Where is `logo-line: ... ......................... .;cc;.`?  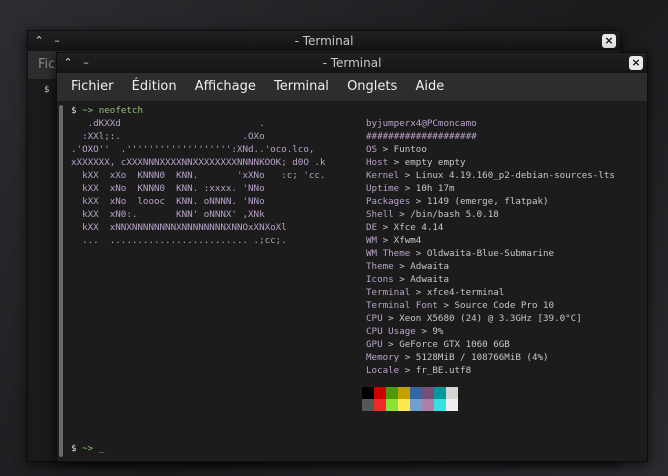 logo-line: ... ......................... .;cc;. is located at coordinates (179, 240).